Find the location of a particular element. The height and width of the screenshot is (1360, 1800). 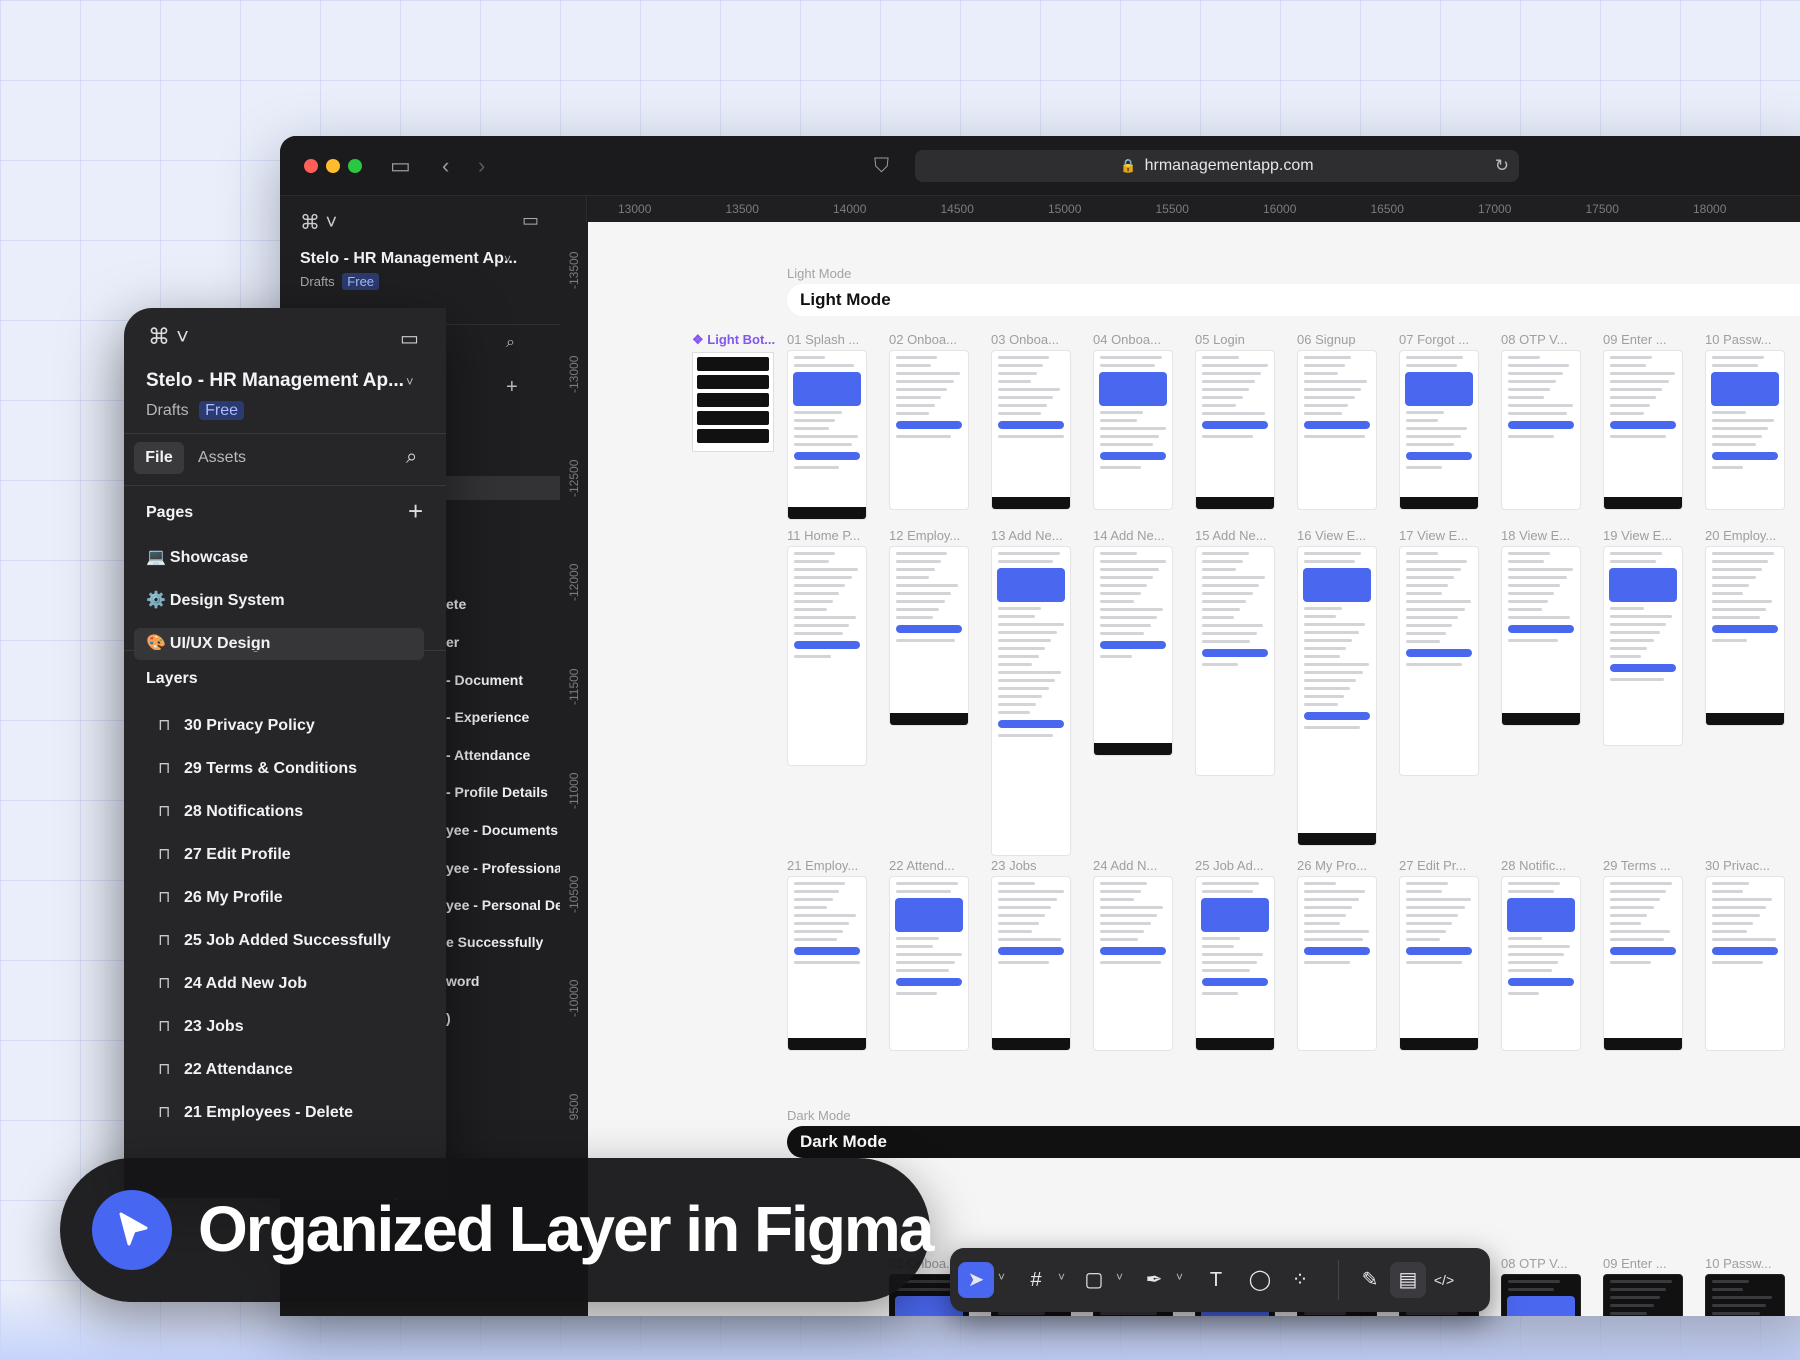

tab-file: File is located at coordinates (159, 458).